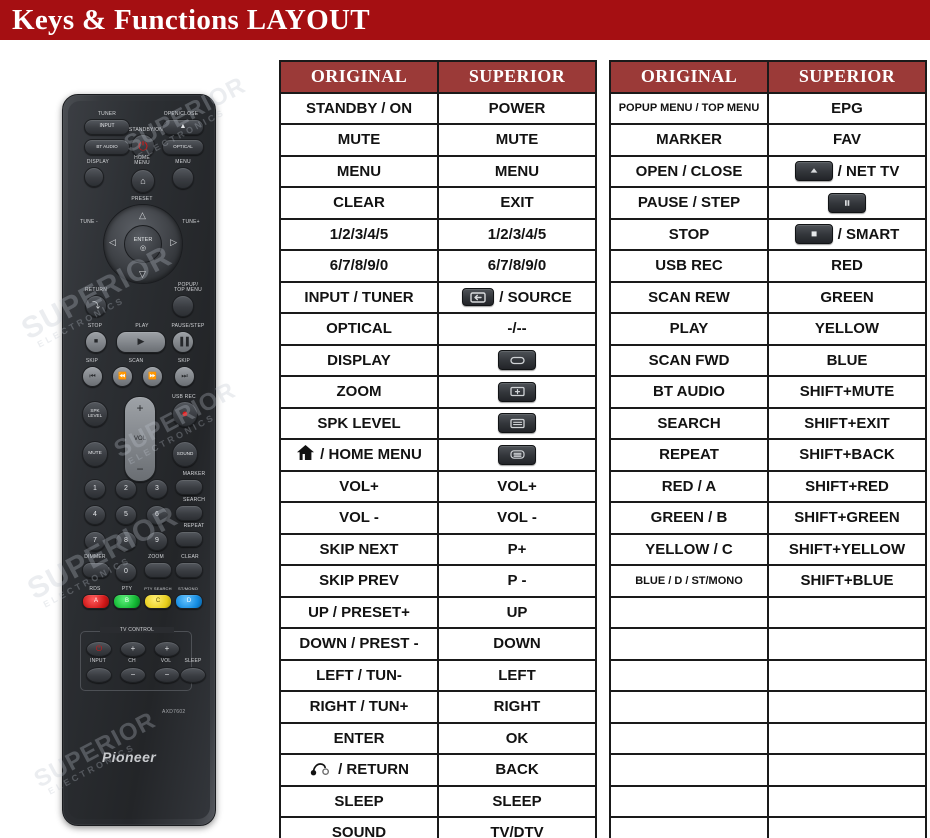 The image size is (930, 838). What do you see at coordinates (184, 376) in the screenshot?
I see `remote-button-skip-next: ⏭` at bounding box center [184, 376].